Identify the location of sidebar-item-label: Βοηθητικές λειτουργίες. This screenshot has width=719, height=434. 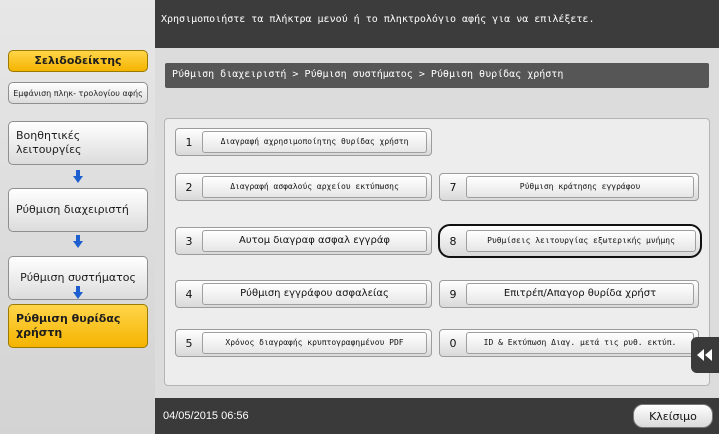
(49, 142).